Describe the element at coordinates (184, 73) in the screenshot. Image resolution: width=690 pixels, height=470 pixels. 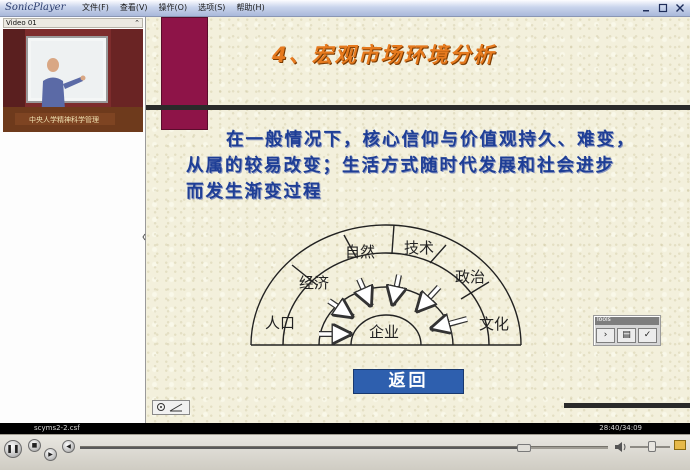
I see `decor-block` at that location.